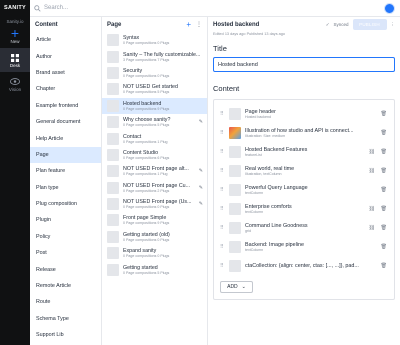  I want to click on eye-icon, so click(15, 81).